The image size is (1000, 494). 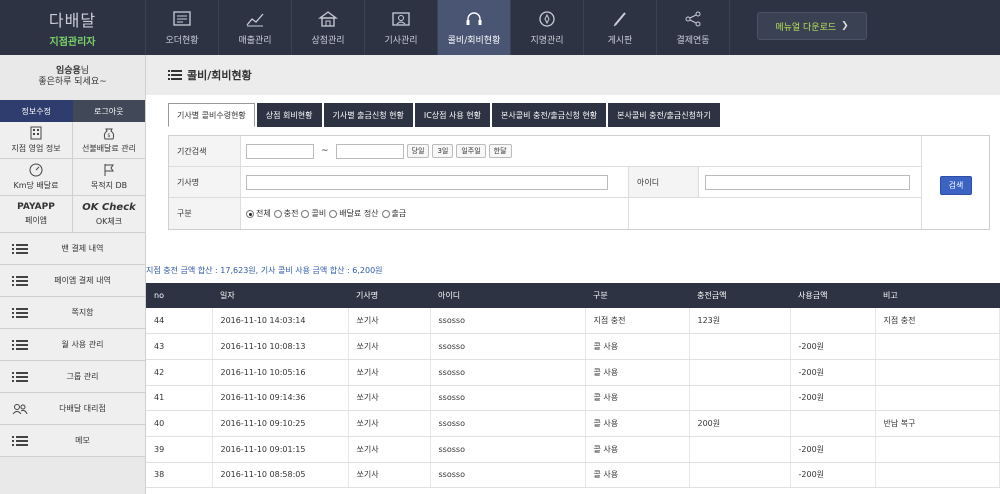 What do you see at coordinates (72, 409) in the screenshot?
I see `sidebar-item-agency: 다배달 대리점` at bounding box center [72, 409].